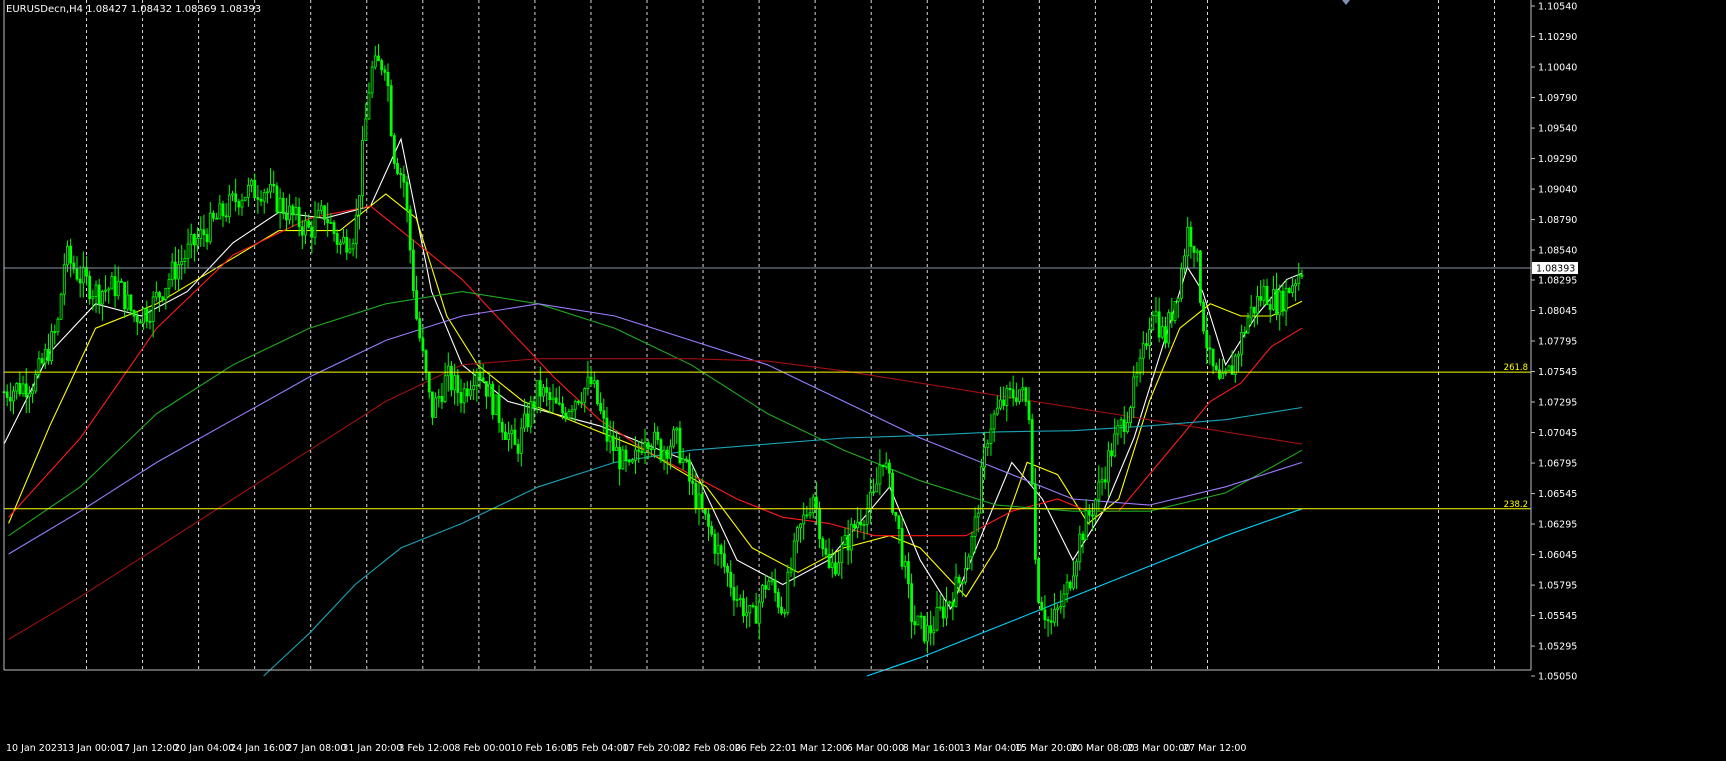  What do you see at coordinates (1102, 748) in the screenshot?
I see `x-tick-label: 20 Mar 08:00` at bounding box center [1102, 748].